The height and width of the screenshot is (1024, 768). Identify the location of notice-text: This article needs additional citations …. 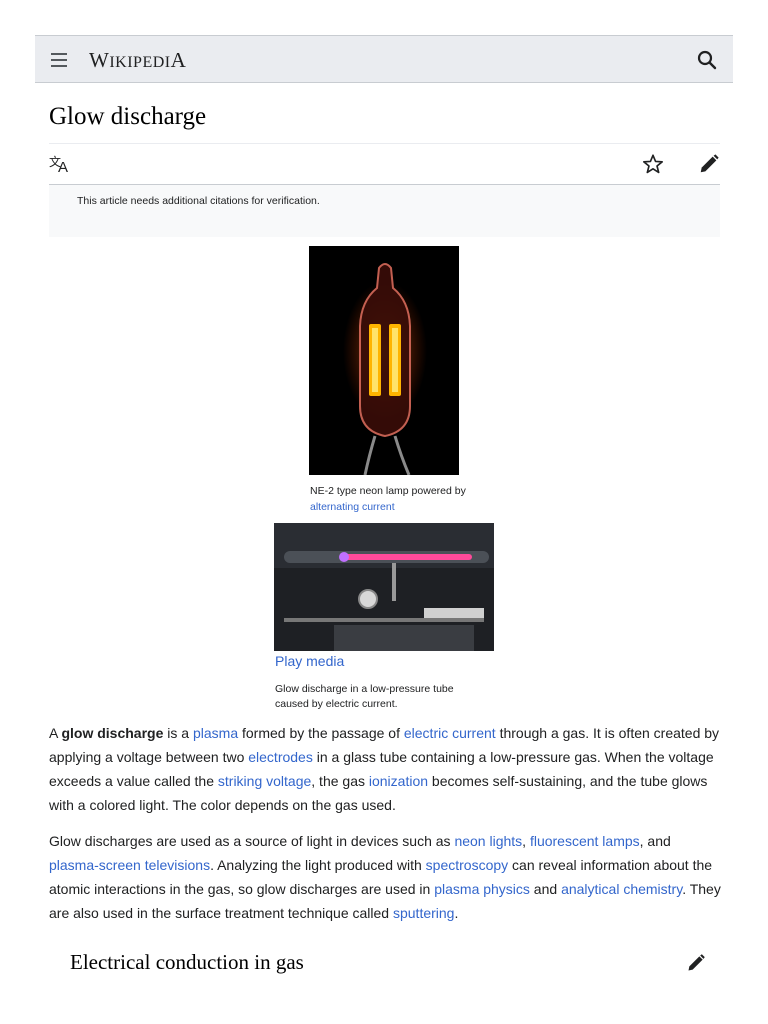
(198, 201).